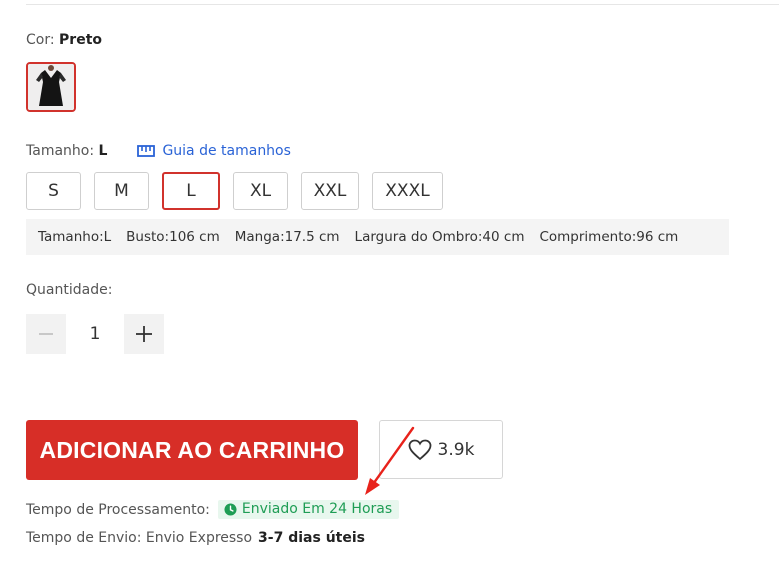 The width and height of the screenshot is (779, 567). I want to click on size-value: L, so click(103, 151).